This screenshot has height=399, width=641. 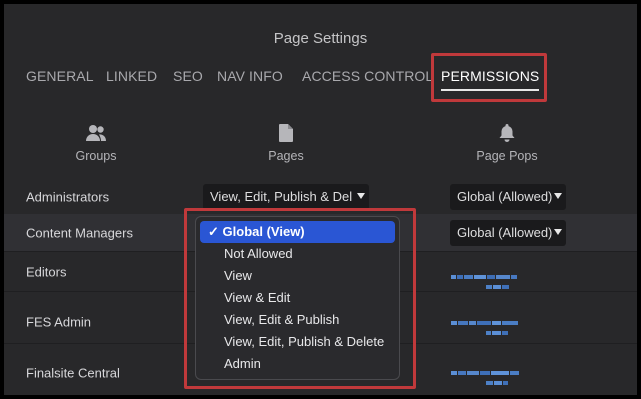 What do you see at coordinates (297, 364) in the screenshot?
I see `dropdown-option: Admin` at bounding box center [297, 364].